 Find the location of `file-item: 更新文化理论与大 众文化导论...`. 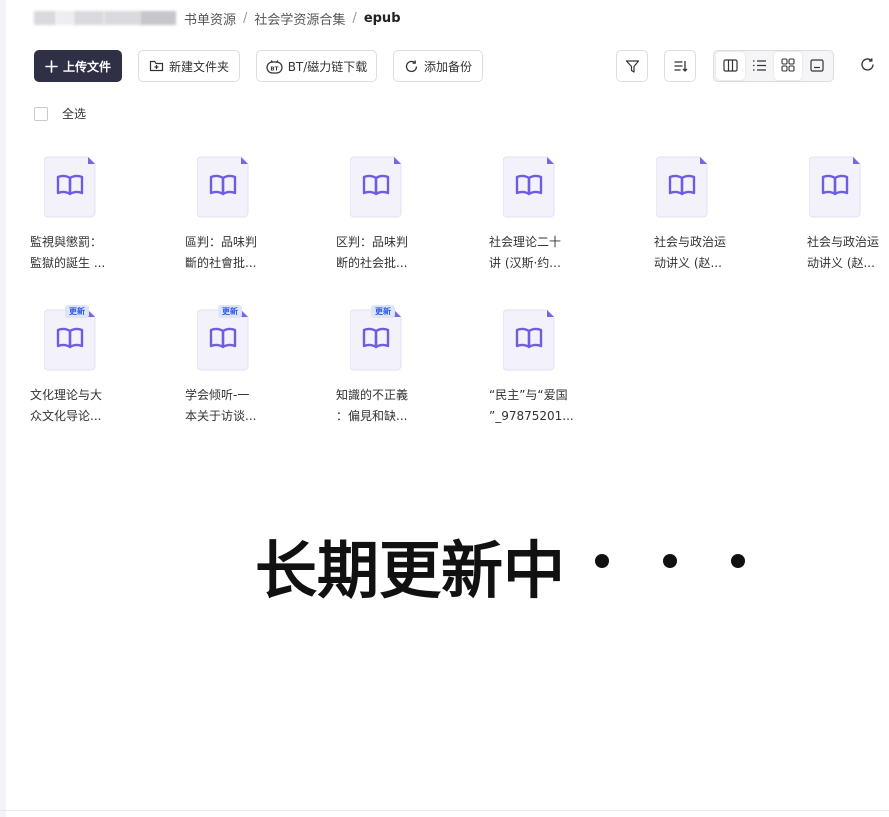

file-item: 更新文化理论与大 众文化导论... is located at coordinates (95, 377).